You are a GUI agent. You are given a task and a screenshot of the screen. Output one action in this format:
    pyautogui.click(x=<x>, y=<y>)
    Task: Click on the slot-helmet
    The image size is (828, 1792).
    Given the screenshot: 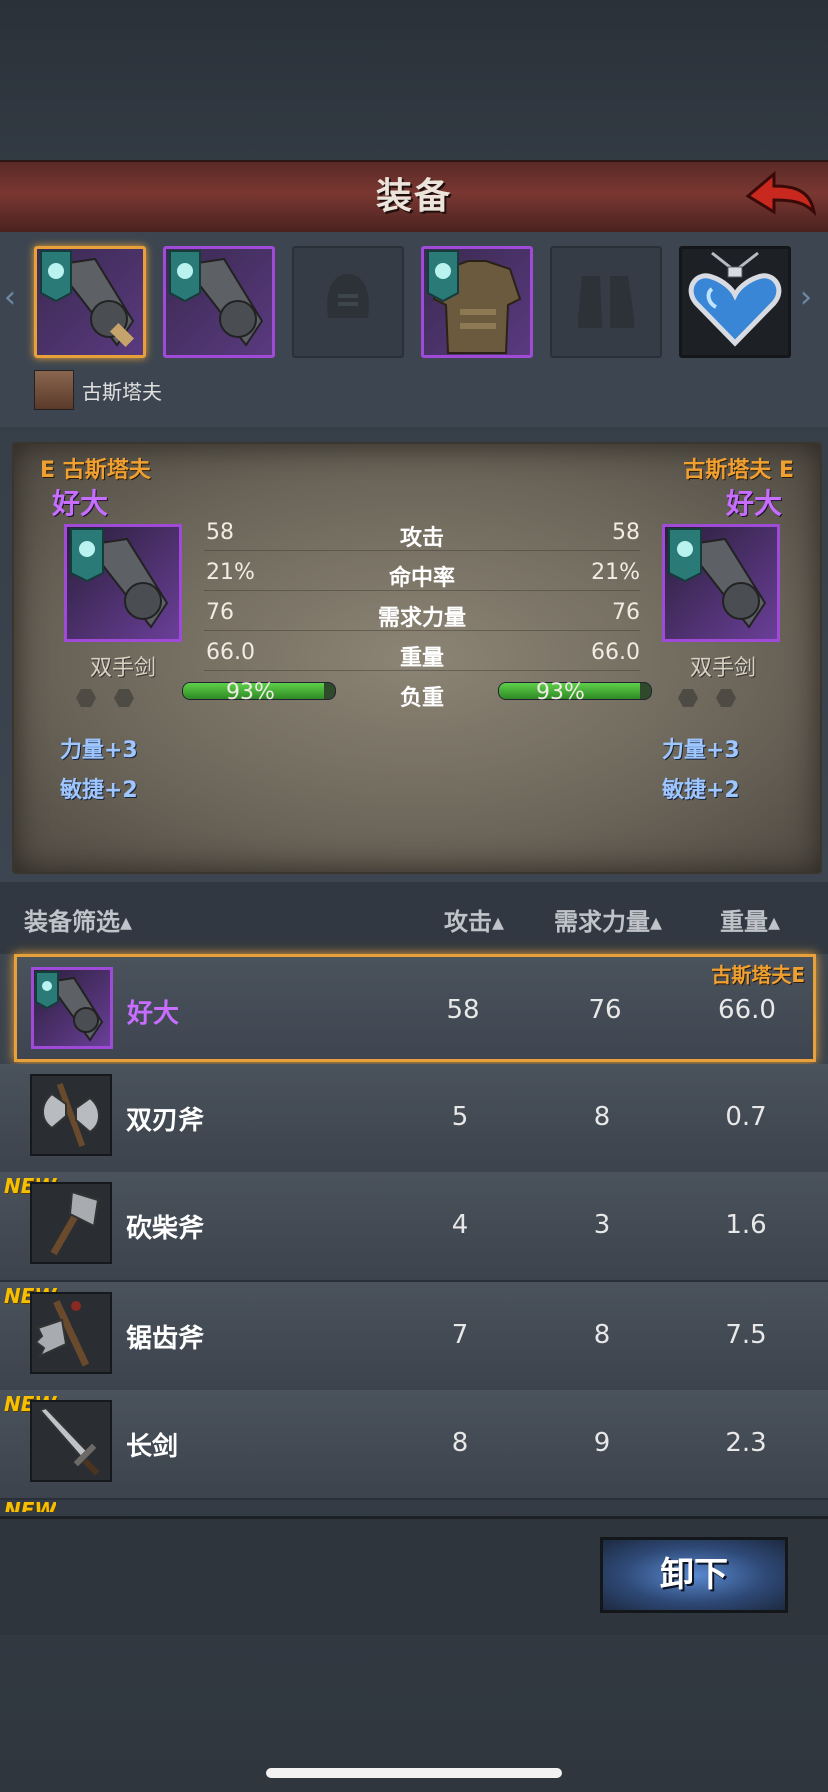 What is the action you would take?
    pyautogui.click(x=348, y=302)
    